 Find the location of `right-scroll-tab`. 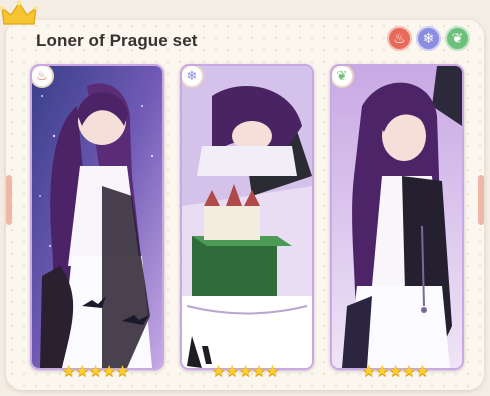

right-scroll-tab is located at coordinates (481, 200).